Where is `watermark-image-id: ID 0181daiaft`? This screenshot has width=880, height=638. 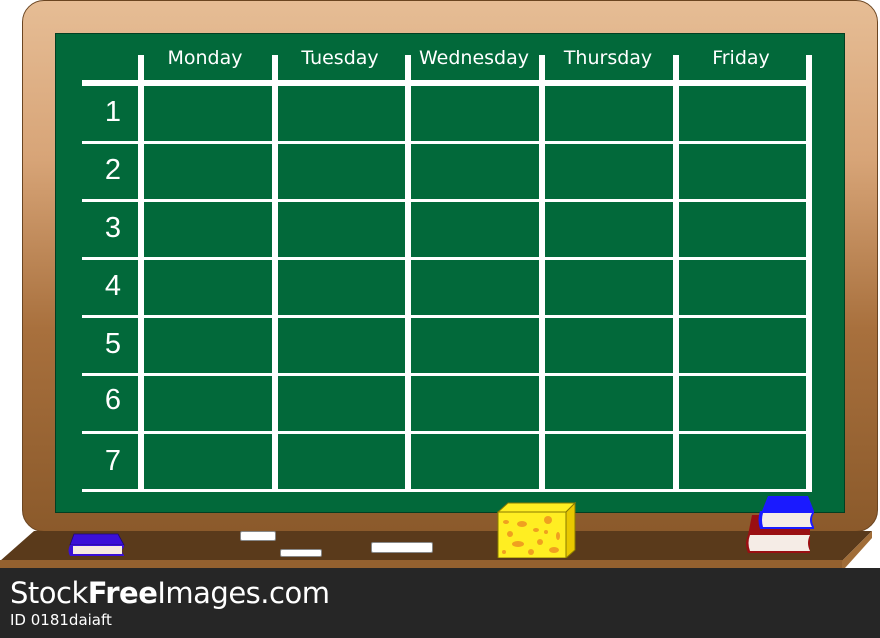
watermark-image-id: ID 0181daiaft is located at coordinates (61, 620).